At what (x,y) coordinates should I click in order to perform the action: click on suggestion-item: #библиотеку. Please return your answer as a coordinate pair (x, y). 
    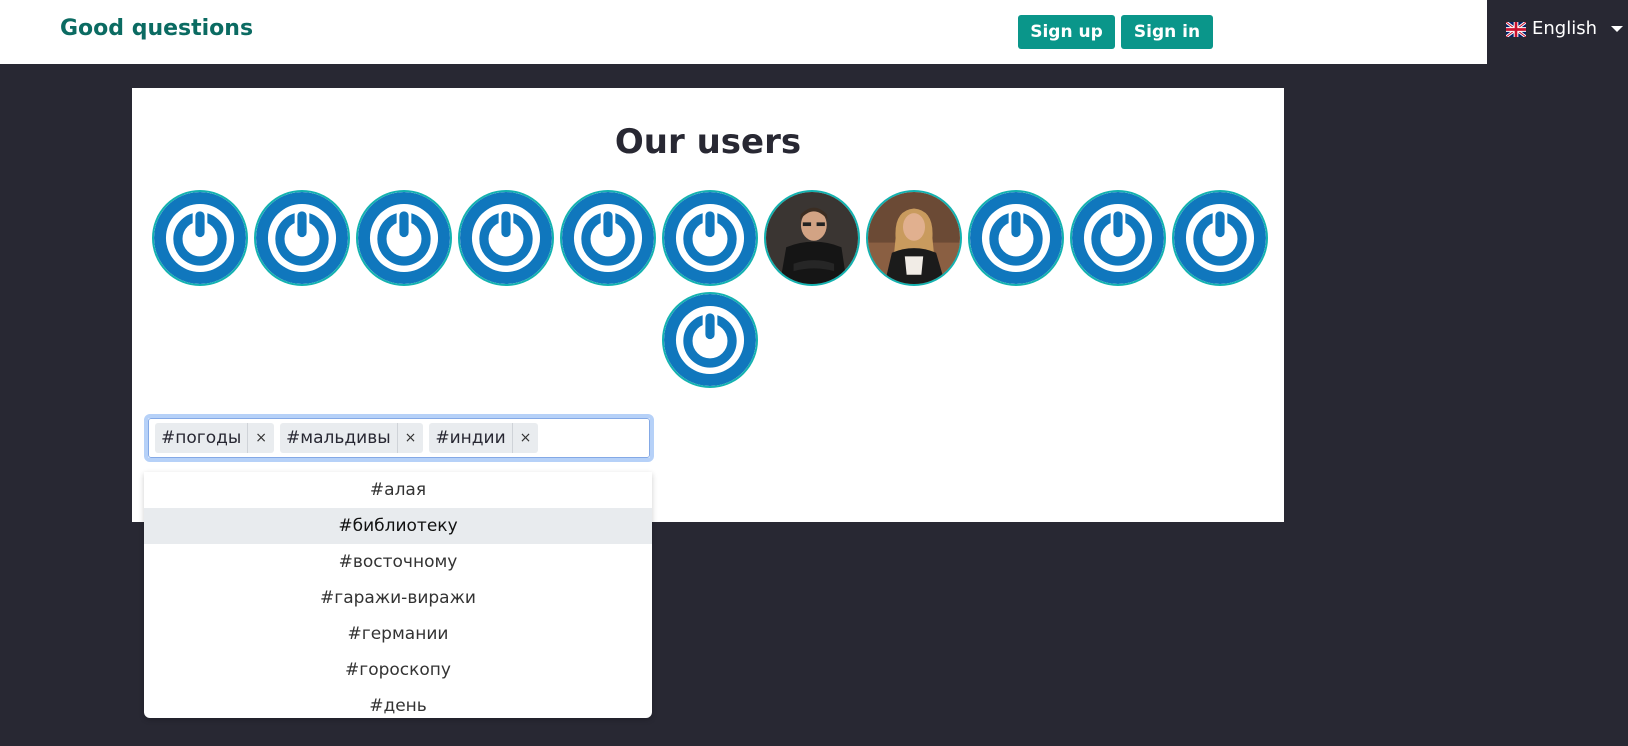
    Looking at the image, I should click on (398, 526).